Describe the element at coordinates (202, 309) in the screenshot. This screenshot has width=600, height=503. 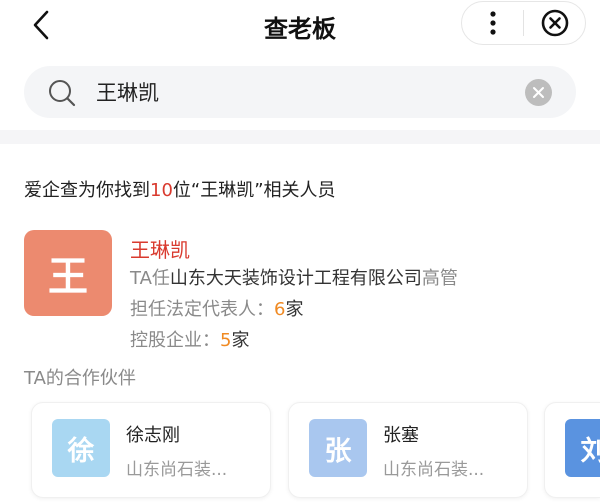
I see `legal-rep-label: 担任法定代表人：` at that location.